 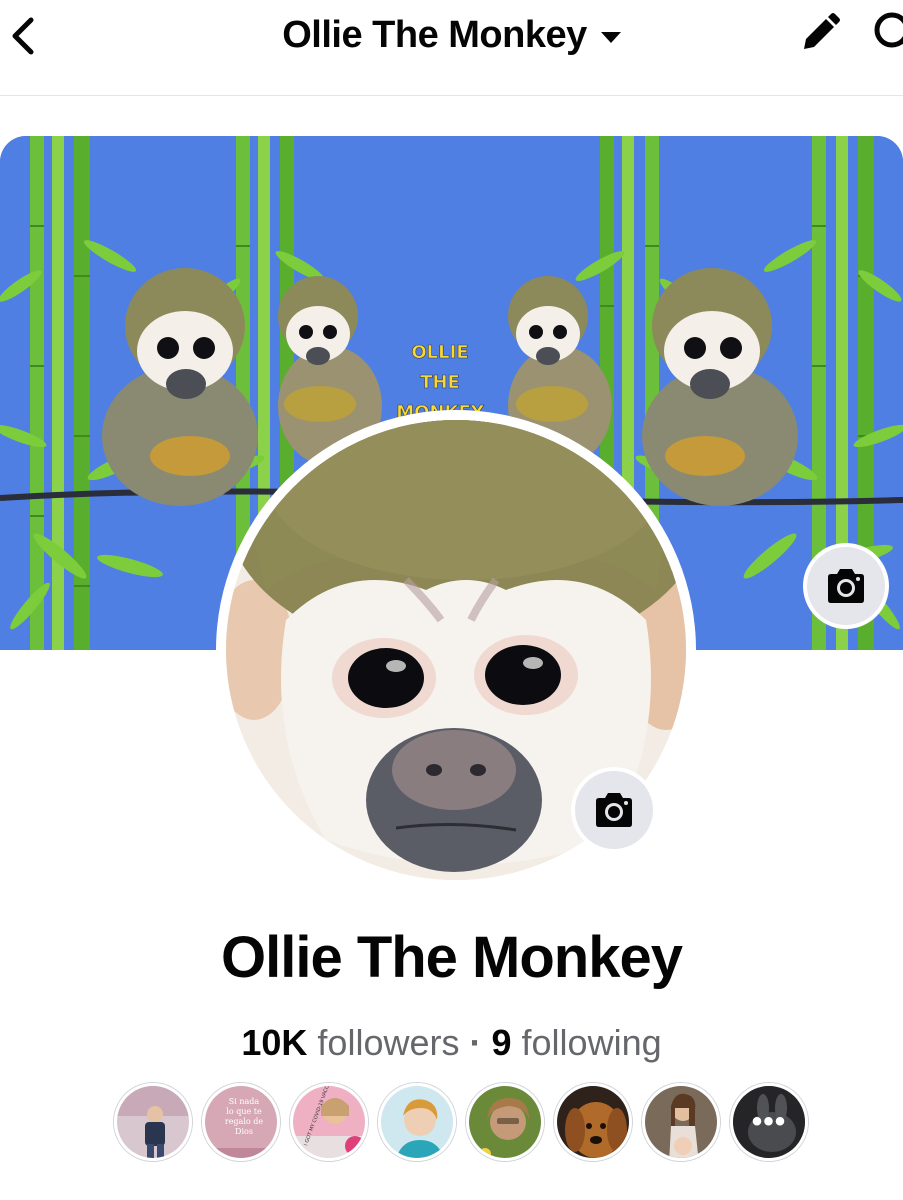 What do you see at coordinates (244, 1101) in the screenshot?
I see `svg-text: Si nada` at bounding box center [244, 1101].